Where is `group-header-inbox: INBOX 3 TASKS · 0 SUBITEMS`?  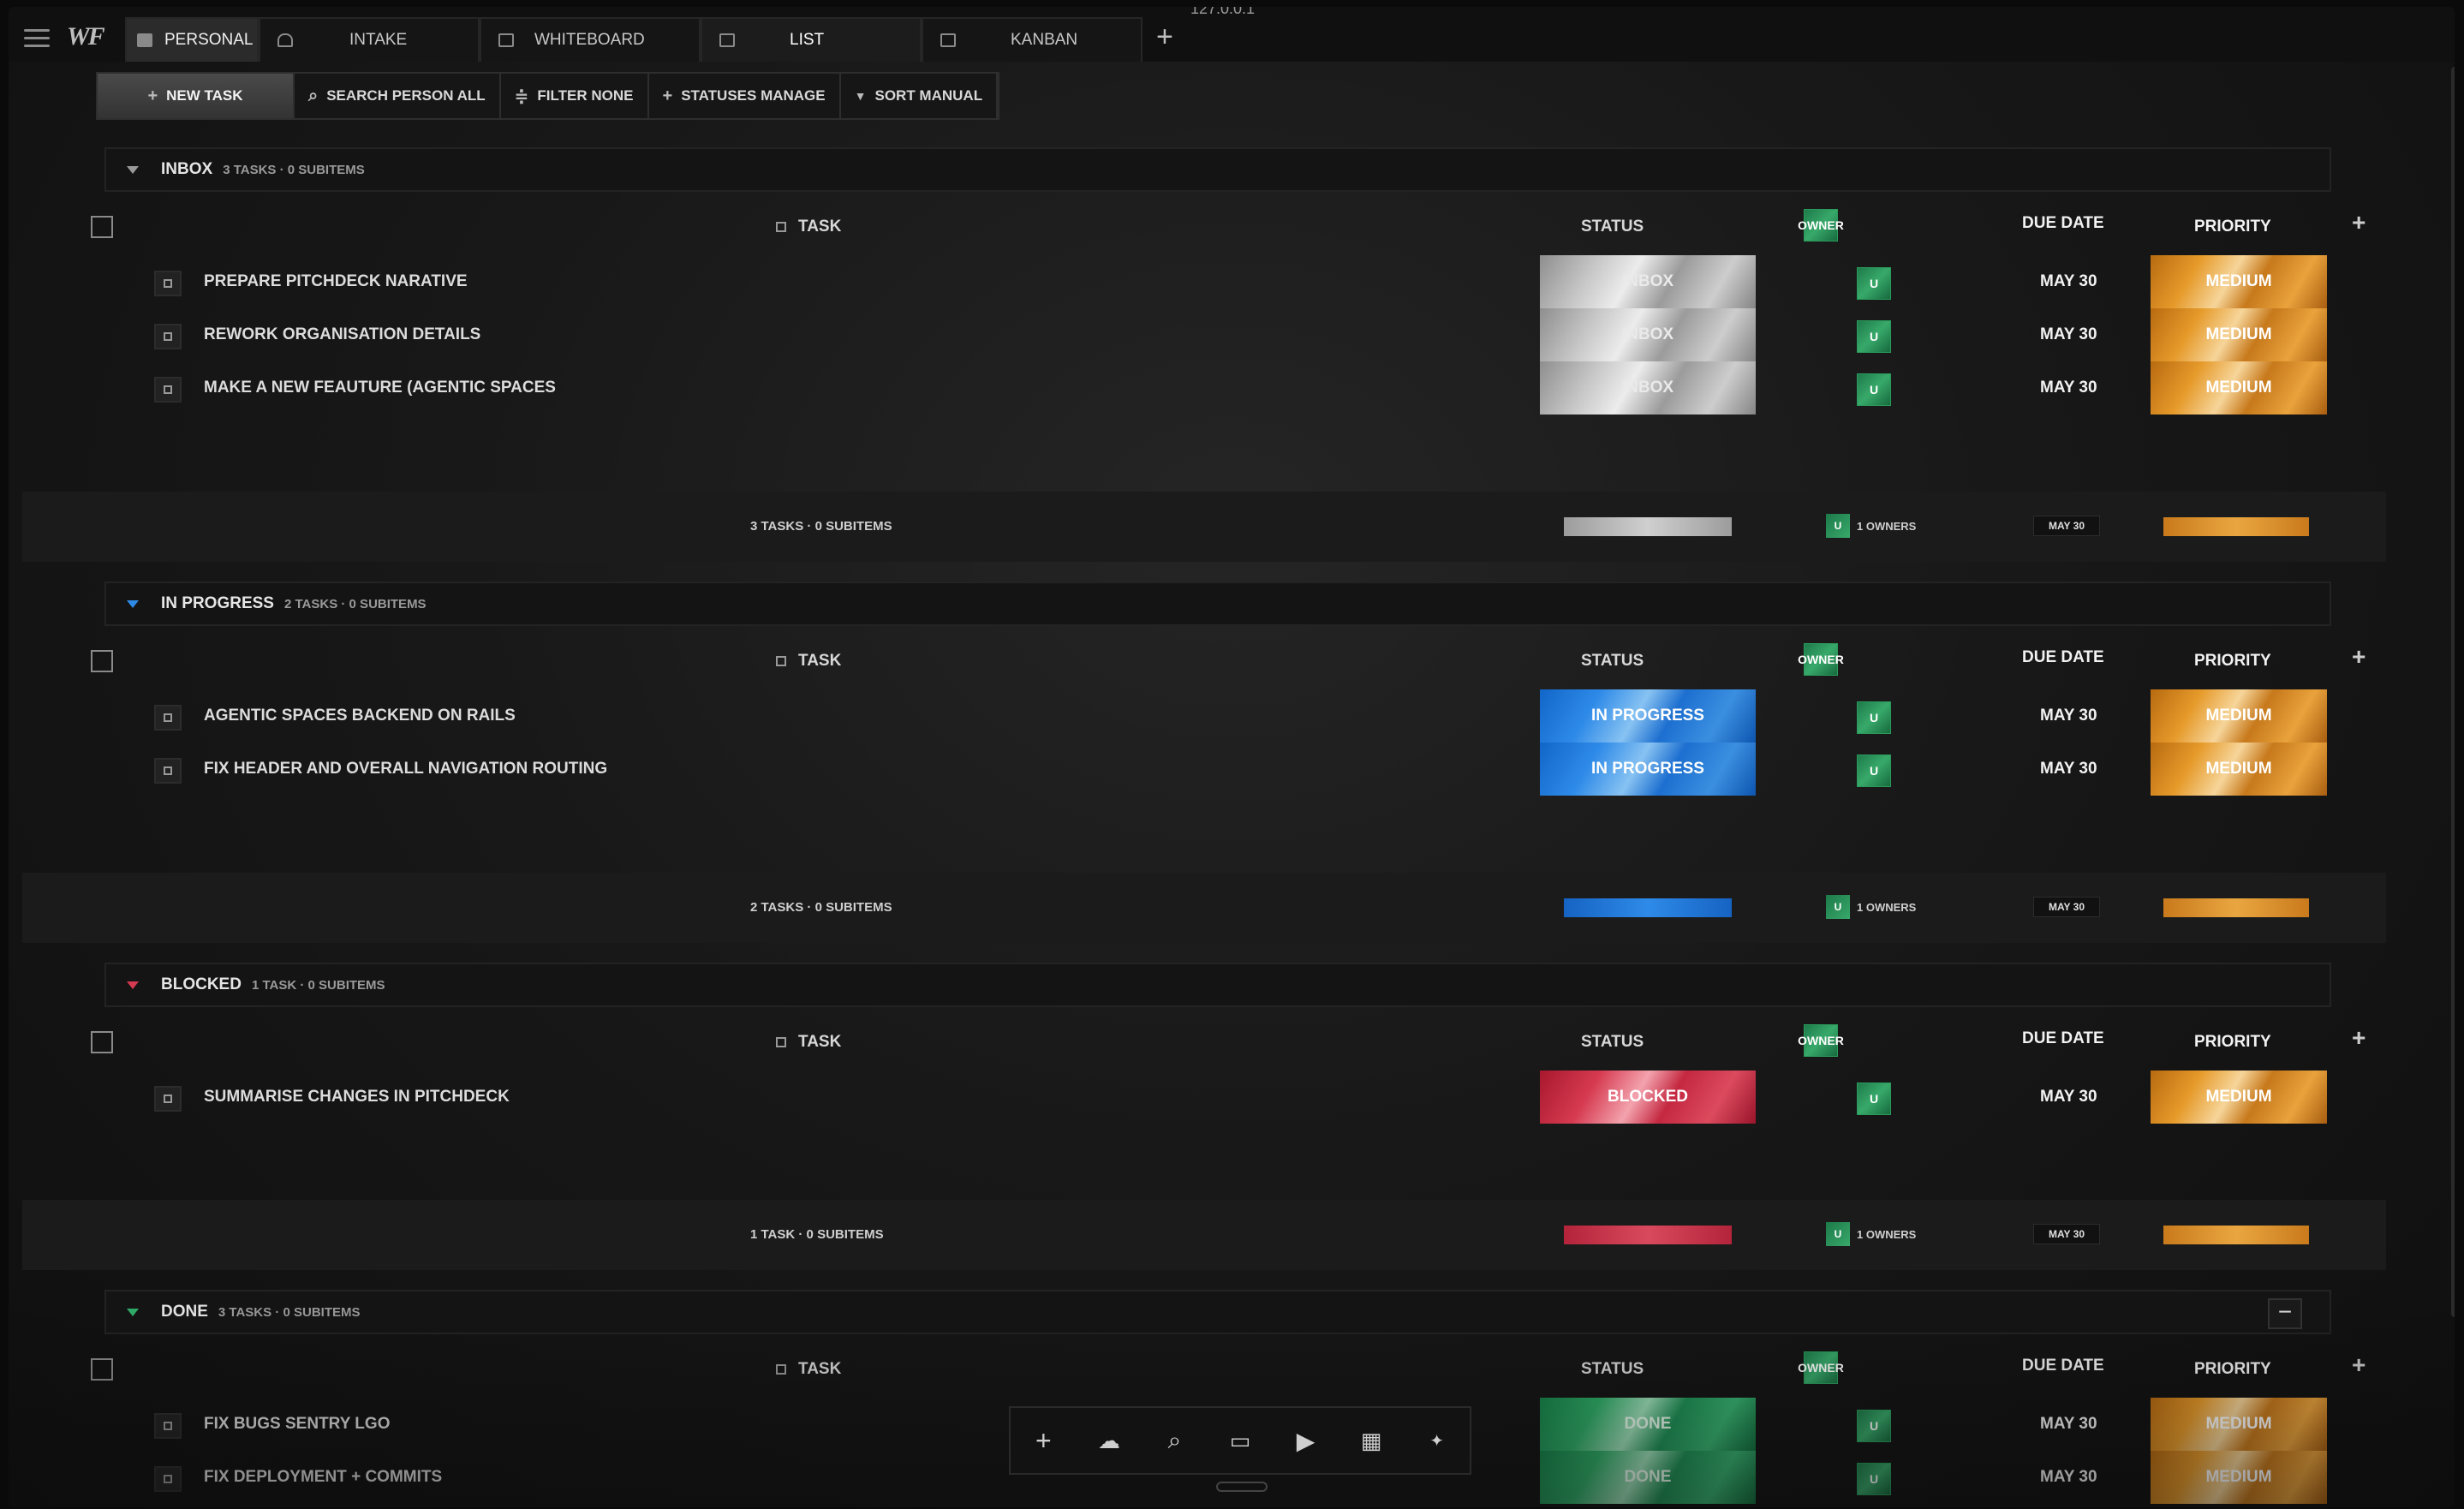 group-header-inbox: INBOX 3 TASKS · 0 SUBITEMS is located at coordinates (1217, 169).